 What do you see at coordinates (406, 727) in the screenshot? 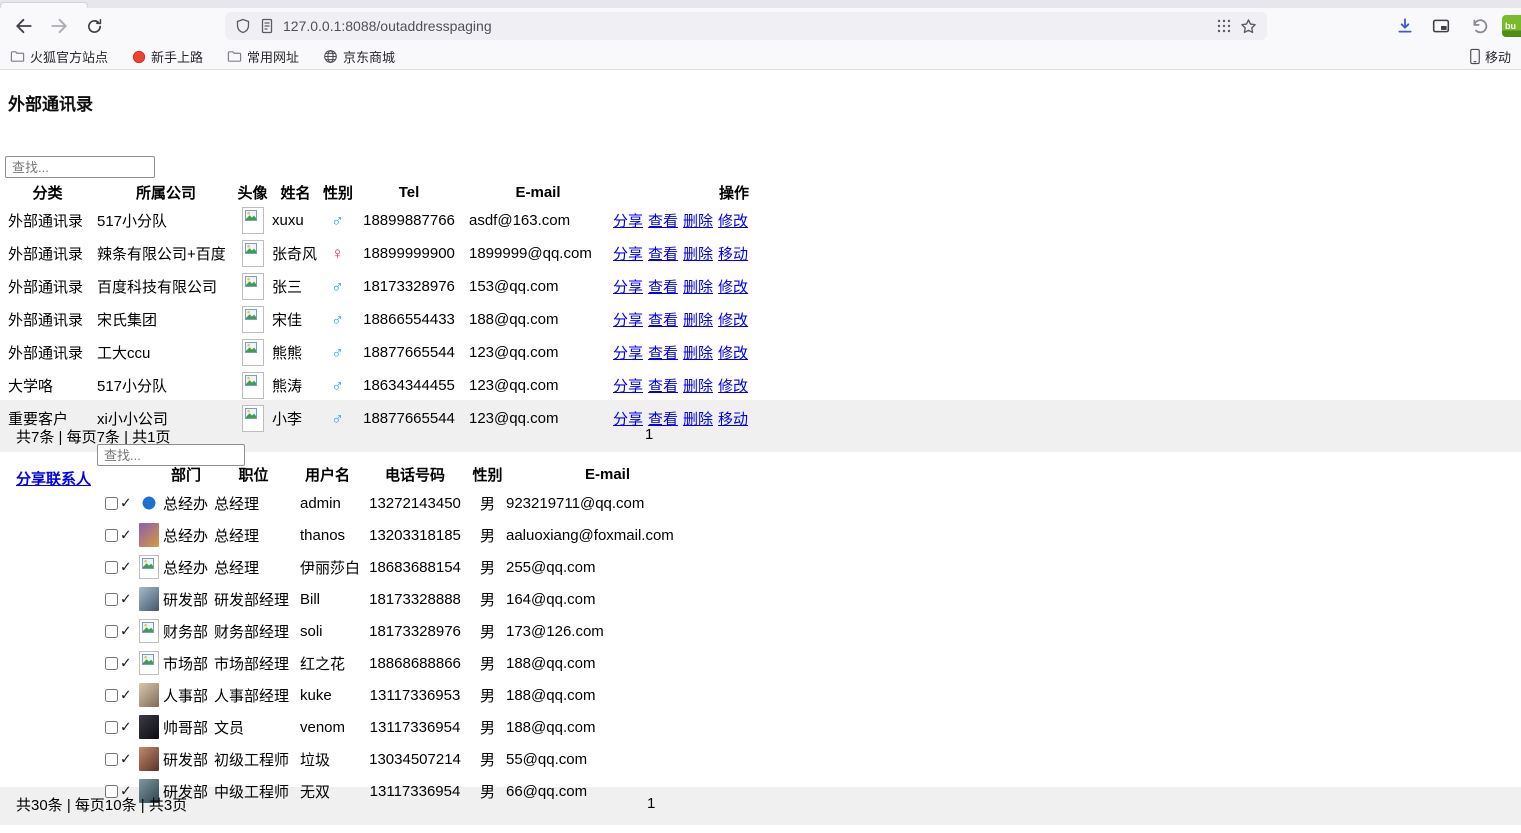
I see `share-contact-row: ✓ 帅哥部 文员 venom 13117336954 男 188@qq.com` at bounding box center [406, 727].